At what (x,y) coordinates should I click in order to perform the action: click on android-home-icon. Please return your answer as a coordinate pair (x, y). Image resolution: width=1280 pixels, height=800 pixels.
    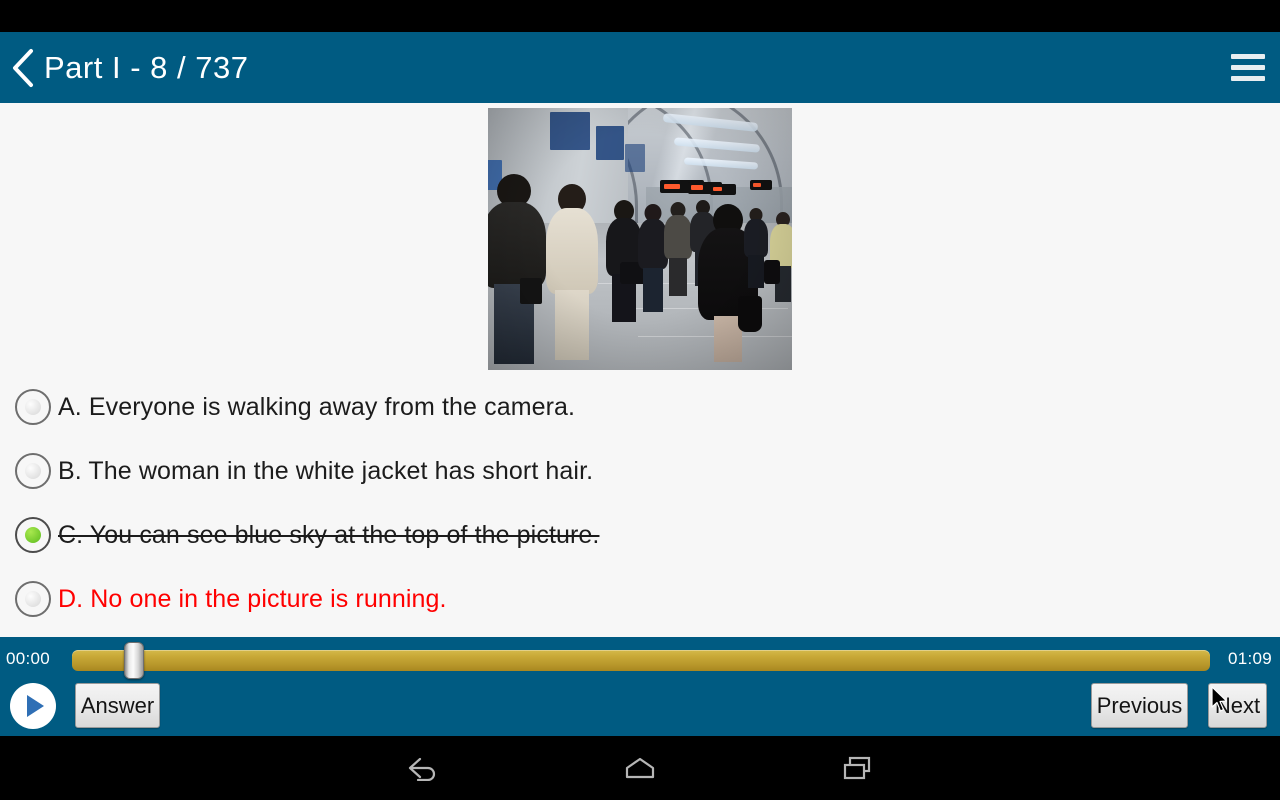
    Looking at the image, I should click on (640, 768).